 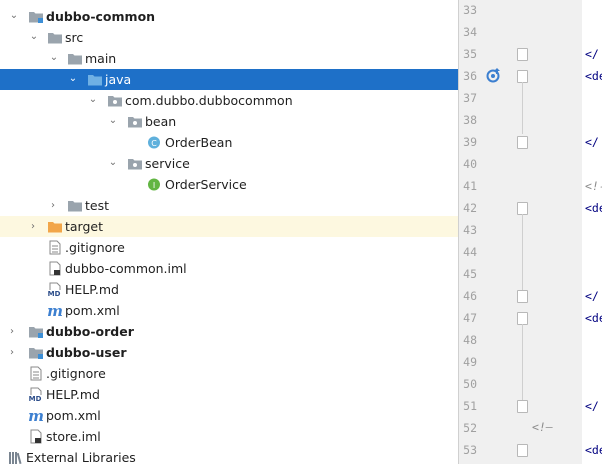 I want to click on tree-row-target: › target, so click(x=229, y=226).